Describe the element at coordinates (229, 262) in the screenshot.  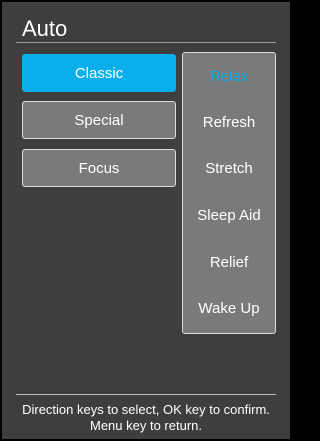
I see `submenu-item-relief: Relief` at that location.